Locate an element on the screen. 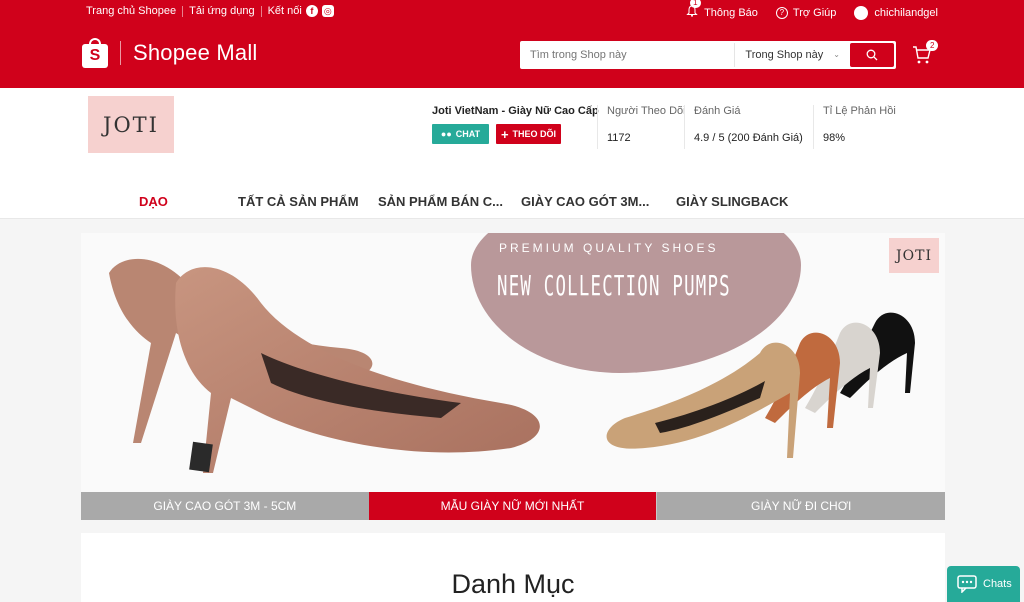  banner-tab-high-heels: GIÀY CAO GÓT 3M - 5CM is located at coordinates (225, 506).